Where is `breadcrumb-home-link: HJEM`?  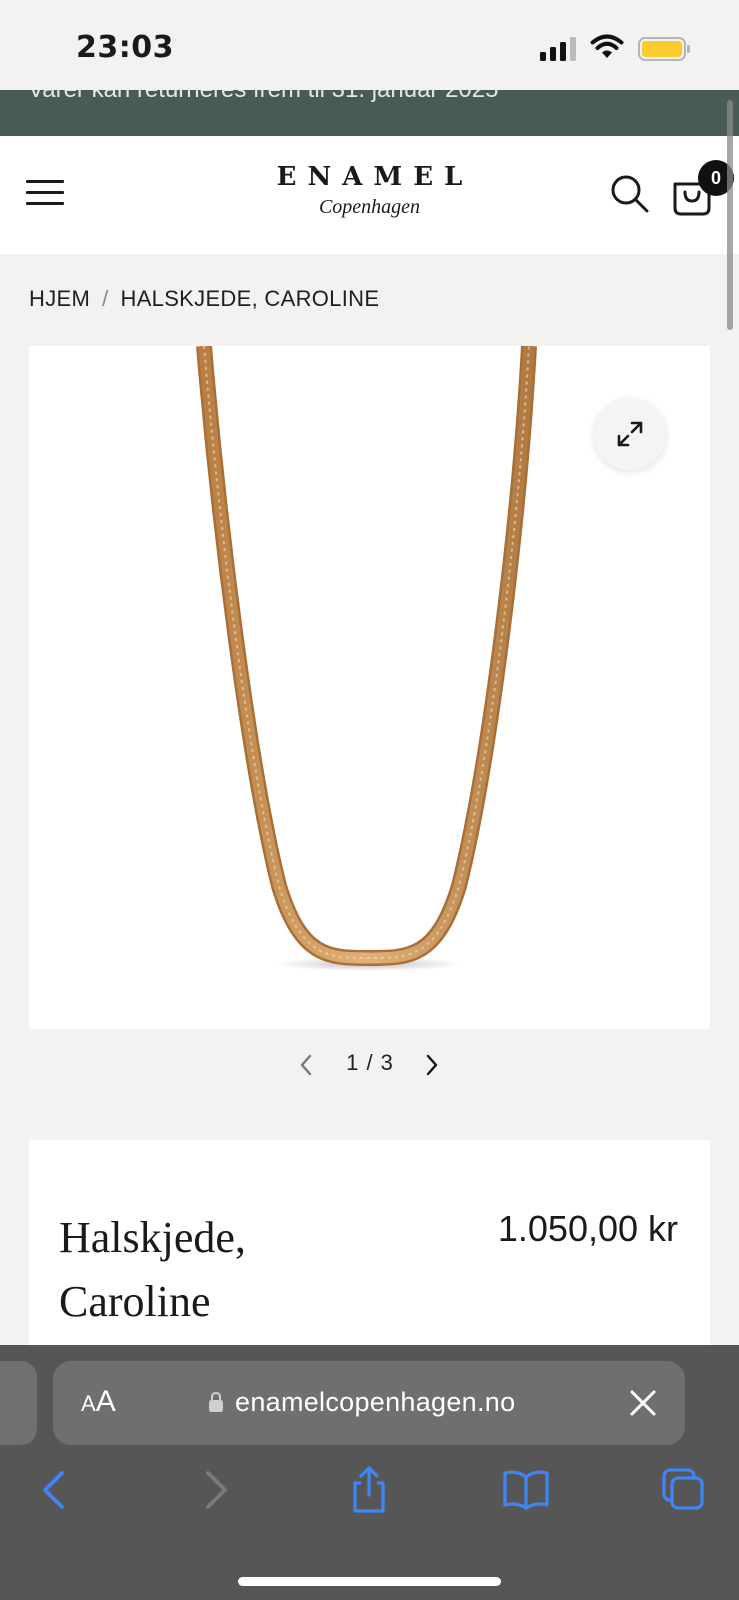
breadcrumb-home-link: HJEM is located at coordinates (59, 298).